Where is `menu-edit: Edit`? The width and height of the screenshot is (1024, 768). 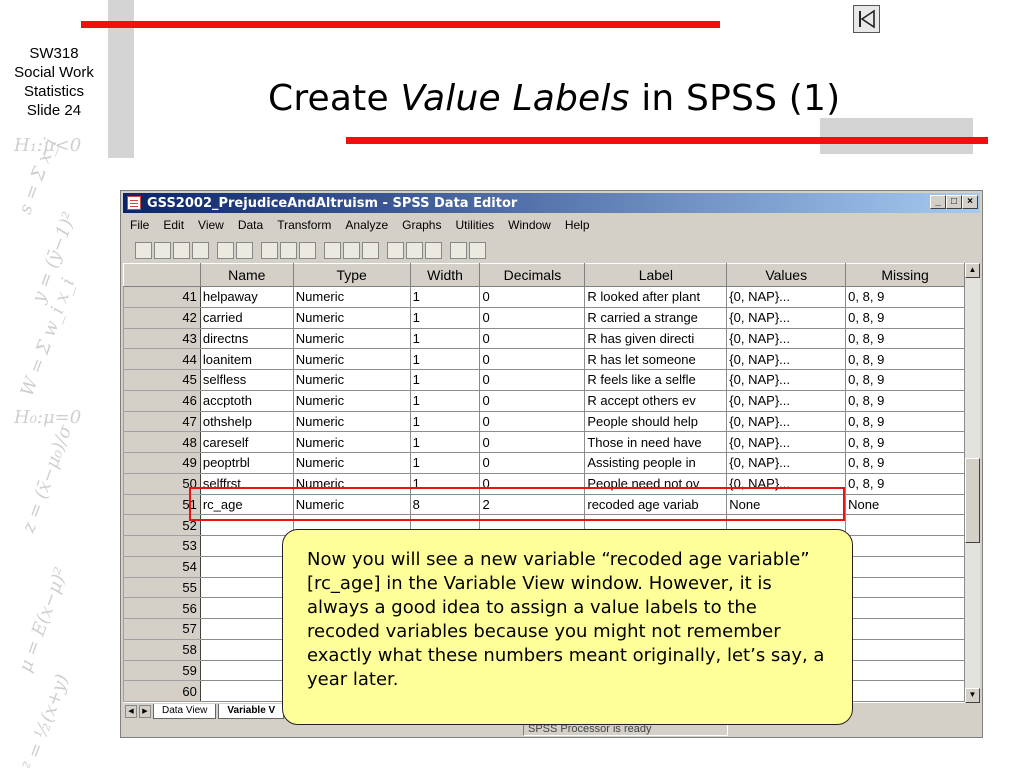 menu-edit: Edit is located at coordinates (173, 225).